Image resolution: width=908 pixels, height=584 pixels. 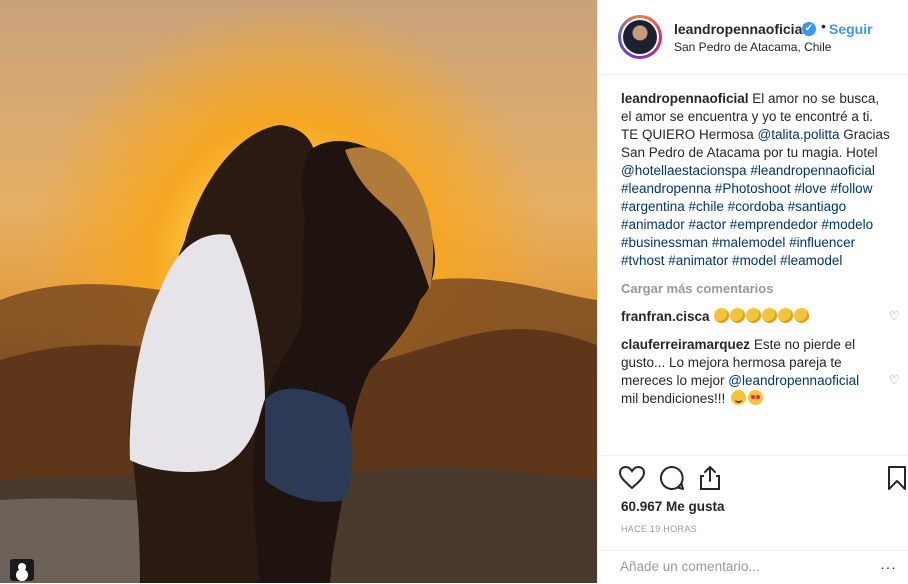 What do you see at coordinates (793, 380) in the screenshot?
I see `comment-mention-link: @leandropennaoficial` at bounding box center [793, 380].